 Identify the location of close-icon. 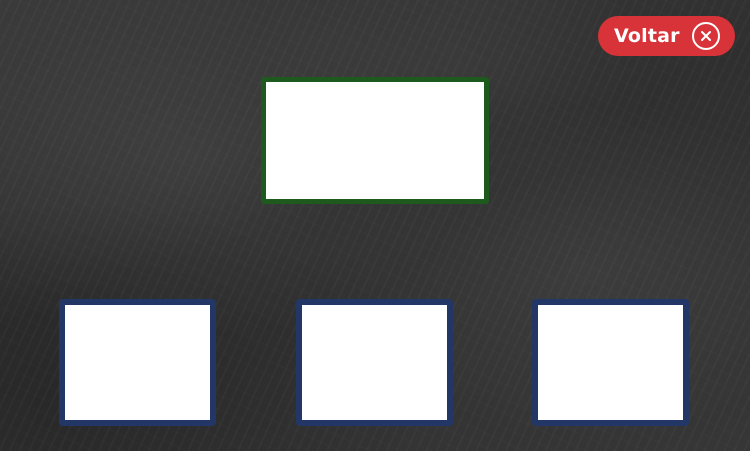
(706, 36).